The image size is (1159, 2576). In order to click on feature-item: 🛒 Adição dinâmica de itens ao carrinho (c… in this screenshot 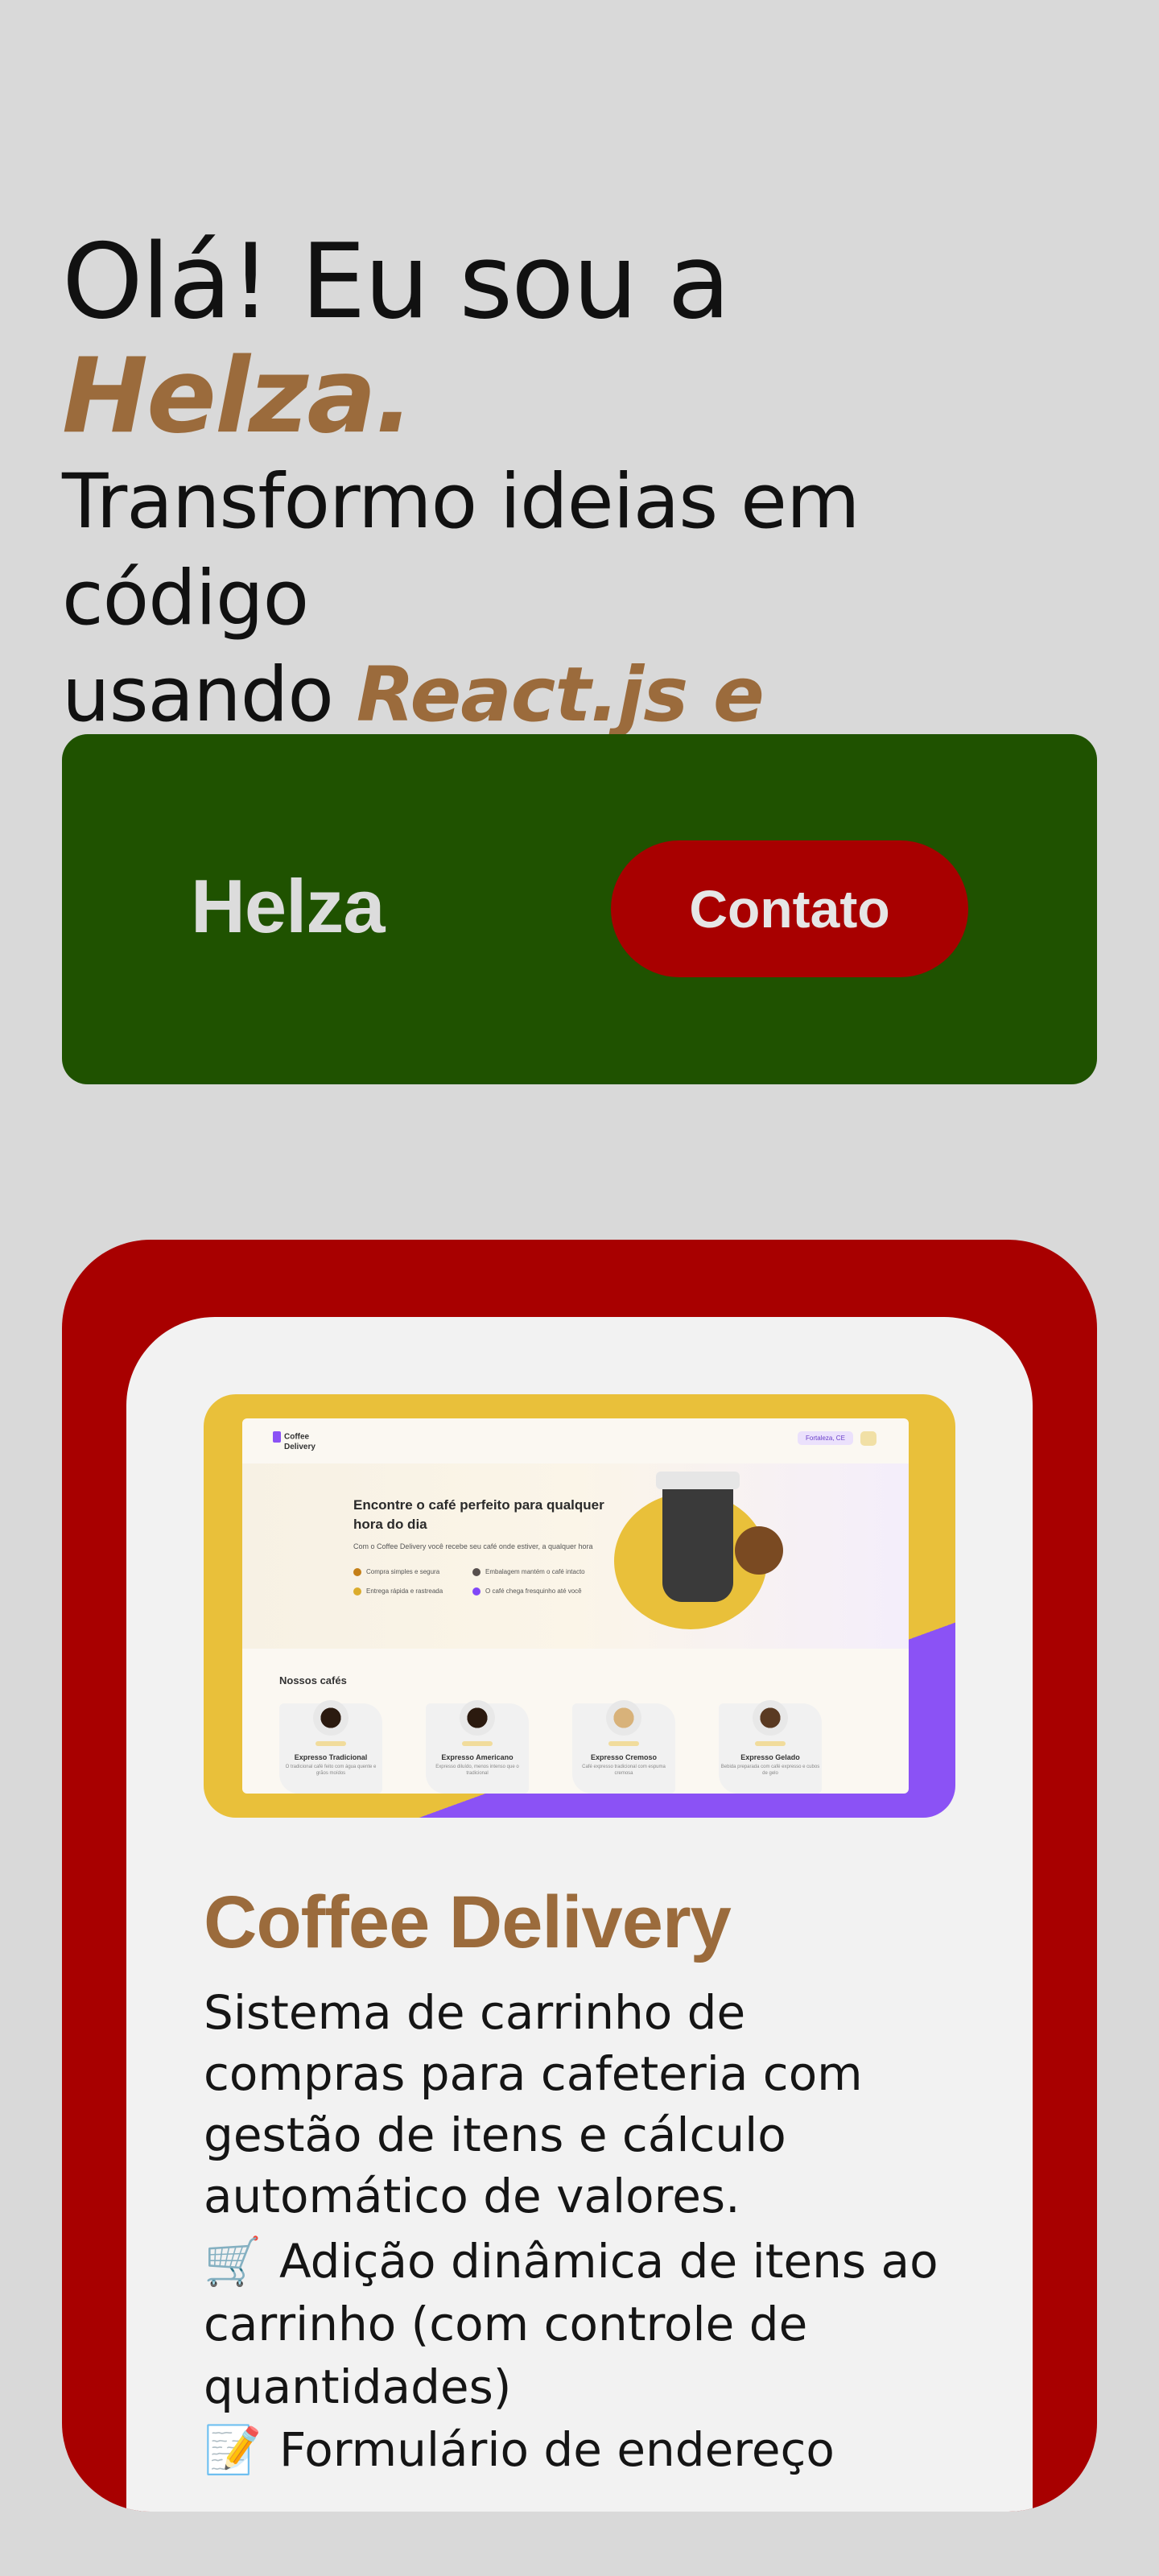, I will do `click(578, 2324)`.